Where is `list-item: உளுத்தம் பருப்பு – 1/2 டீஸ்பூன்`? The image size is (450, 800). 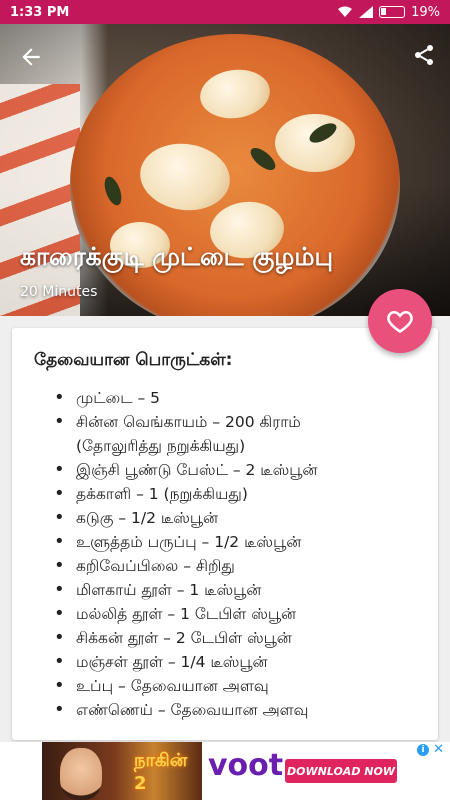 list-item: உளுத்தம் பருப்பு – 1/2 டீஸ்பூன் is located at coordinates (225, 542).